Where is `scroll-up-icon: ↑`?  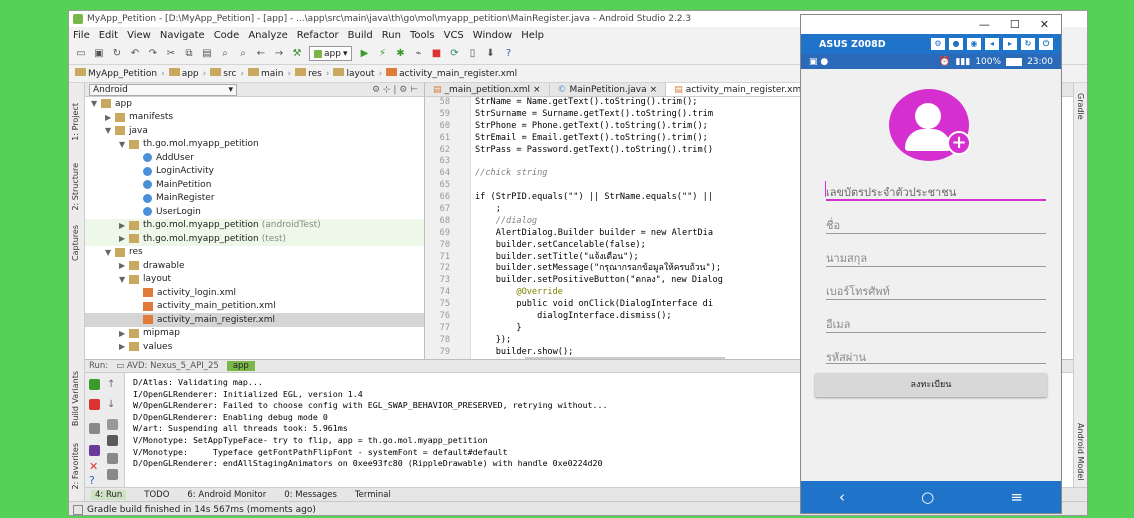 scroll-up-icon: ↑ is located at coordinates (112, 384).